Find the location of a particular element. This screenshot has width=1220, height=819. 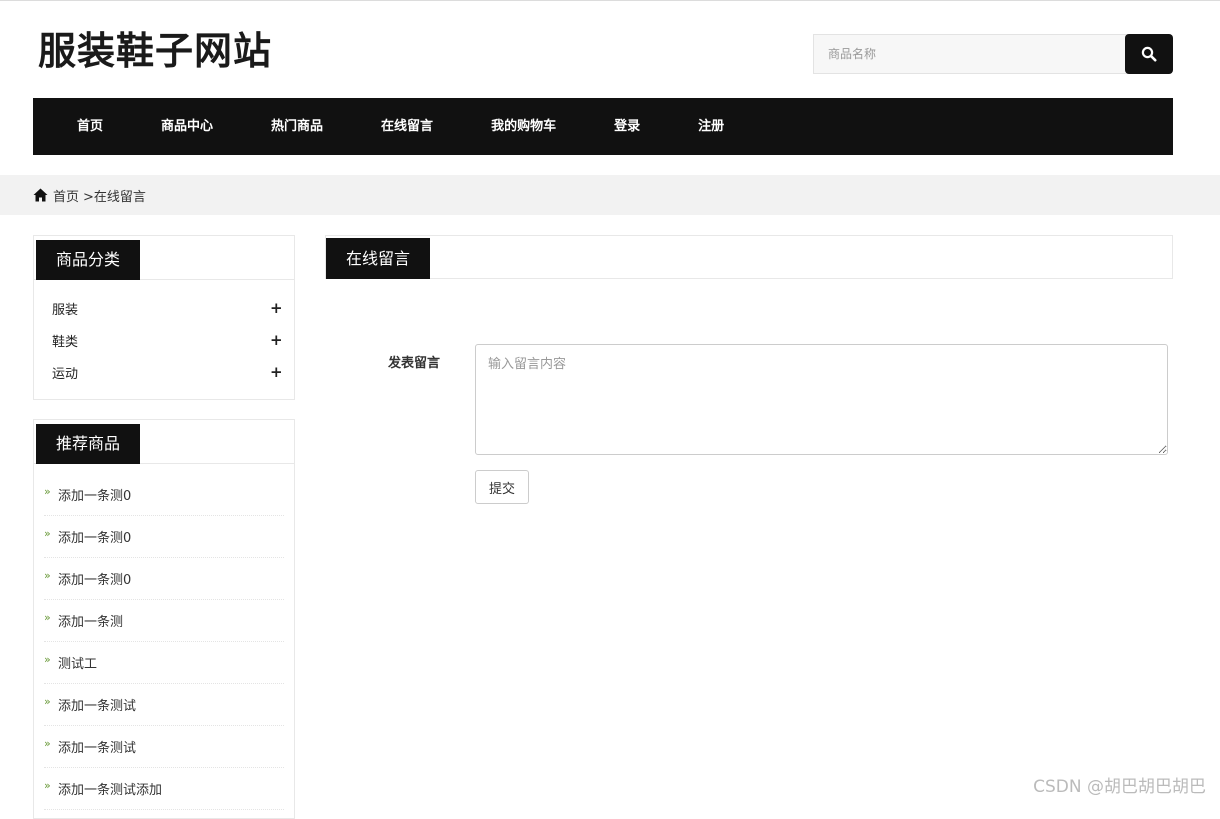

category-item-clothing: 服装 + is located at coordinates (164, 308).